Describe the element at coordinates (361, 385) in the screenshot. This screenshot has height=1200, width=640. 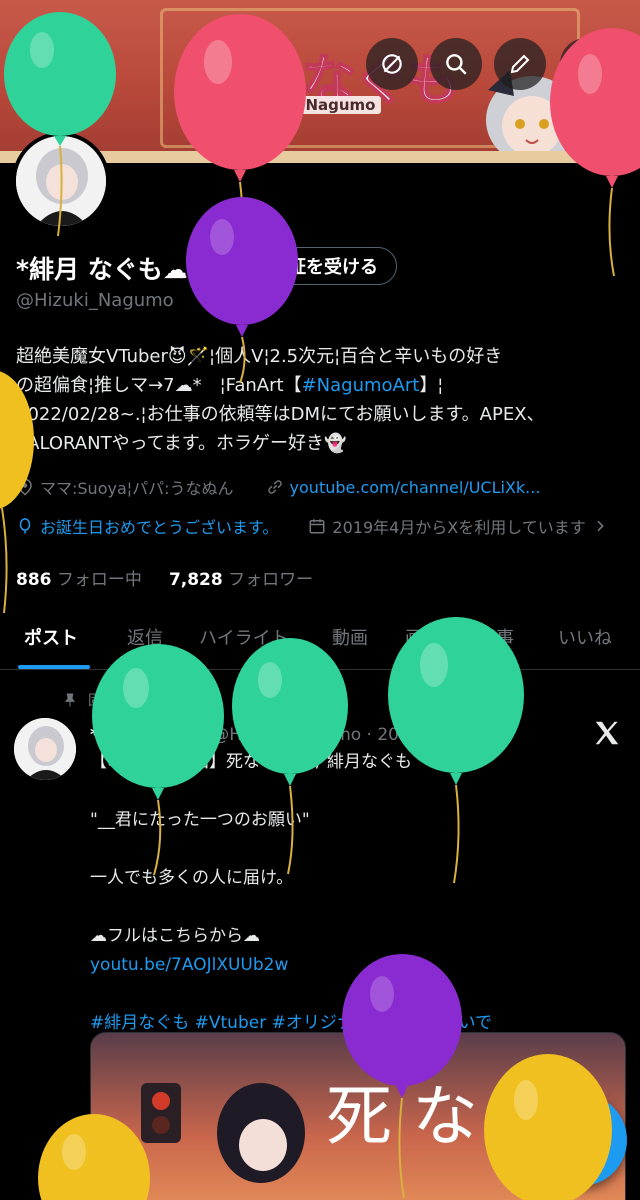
I see `bio-hashtag-link: #NagumoArt` at that location.